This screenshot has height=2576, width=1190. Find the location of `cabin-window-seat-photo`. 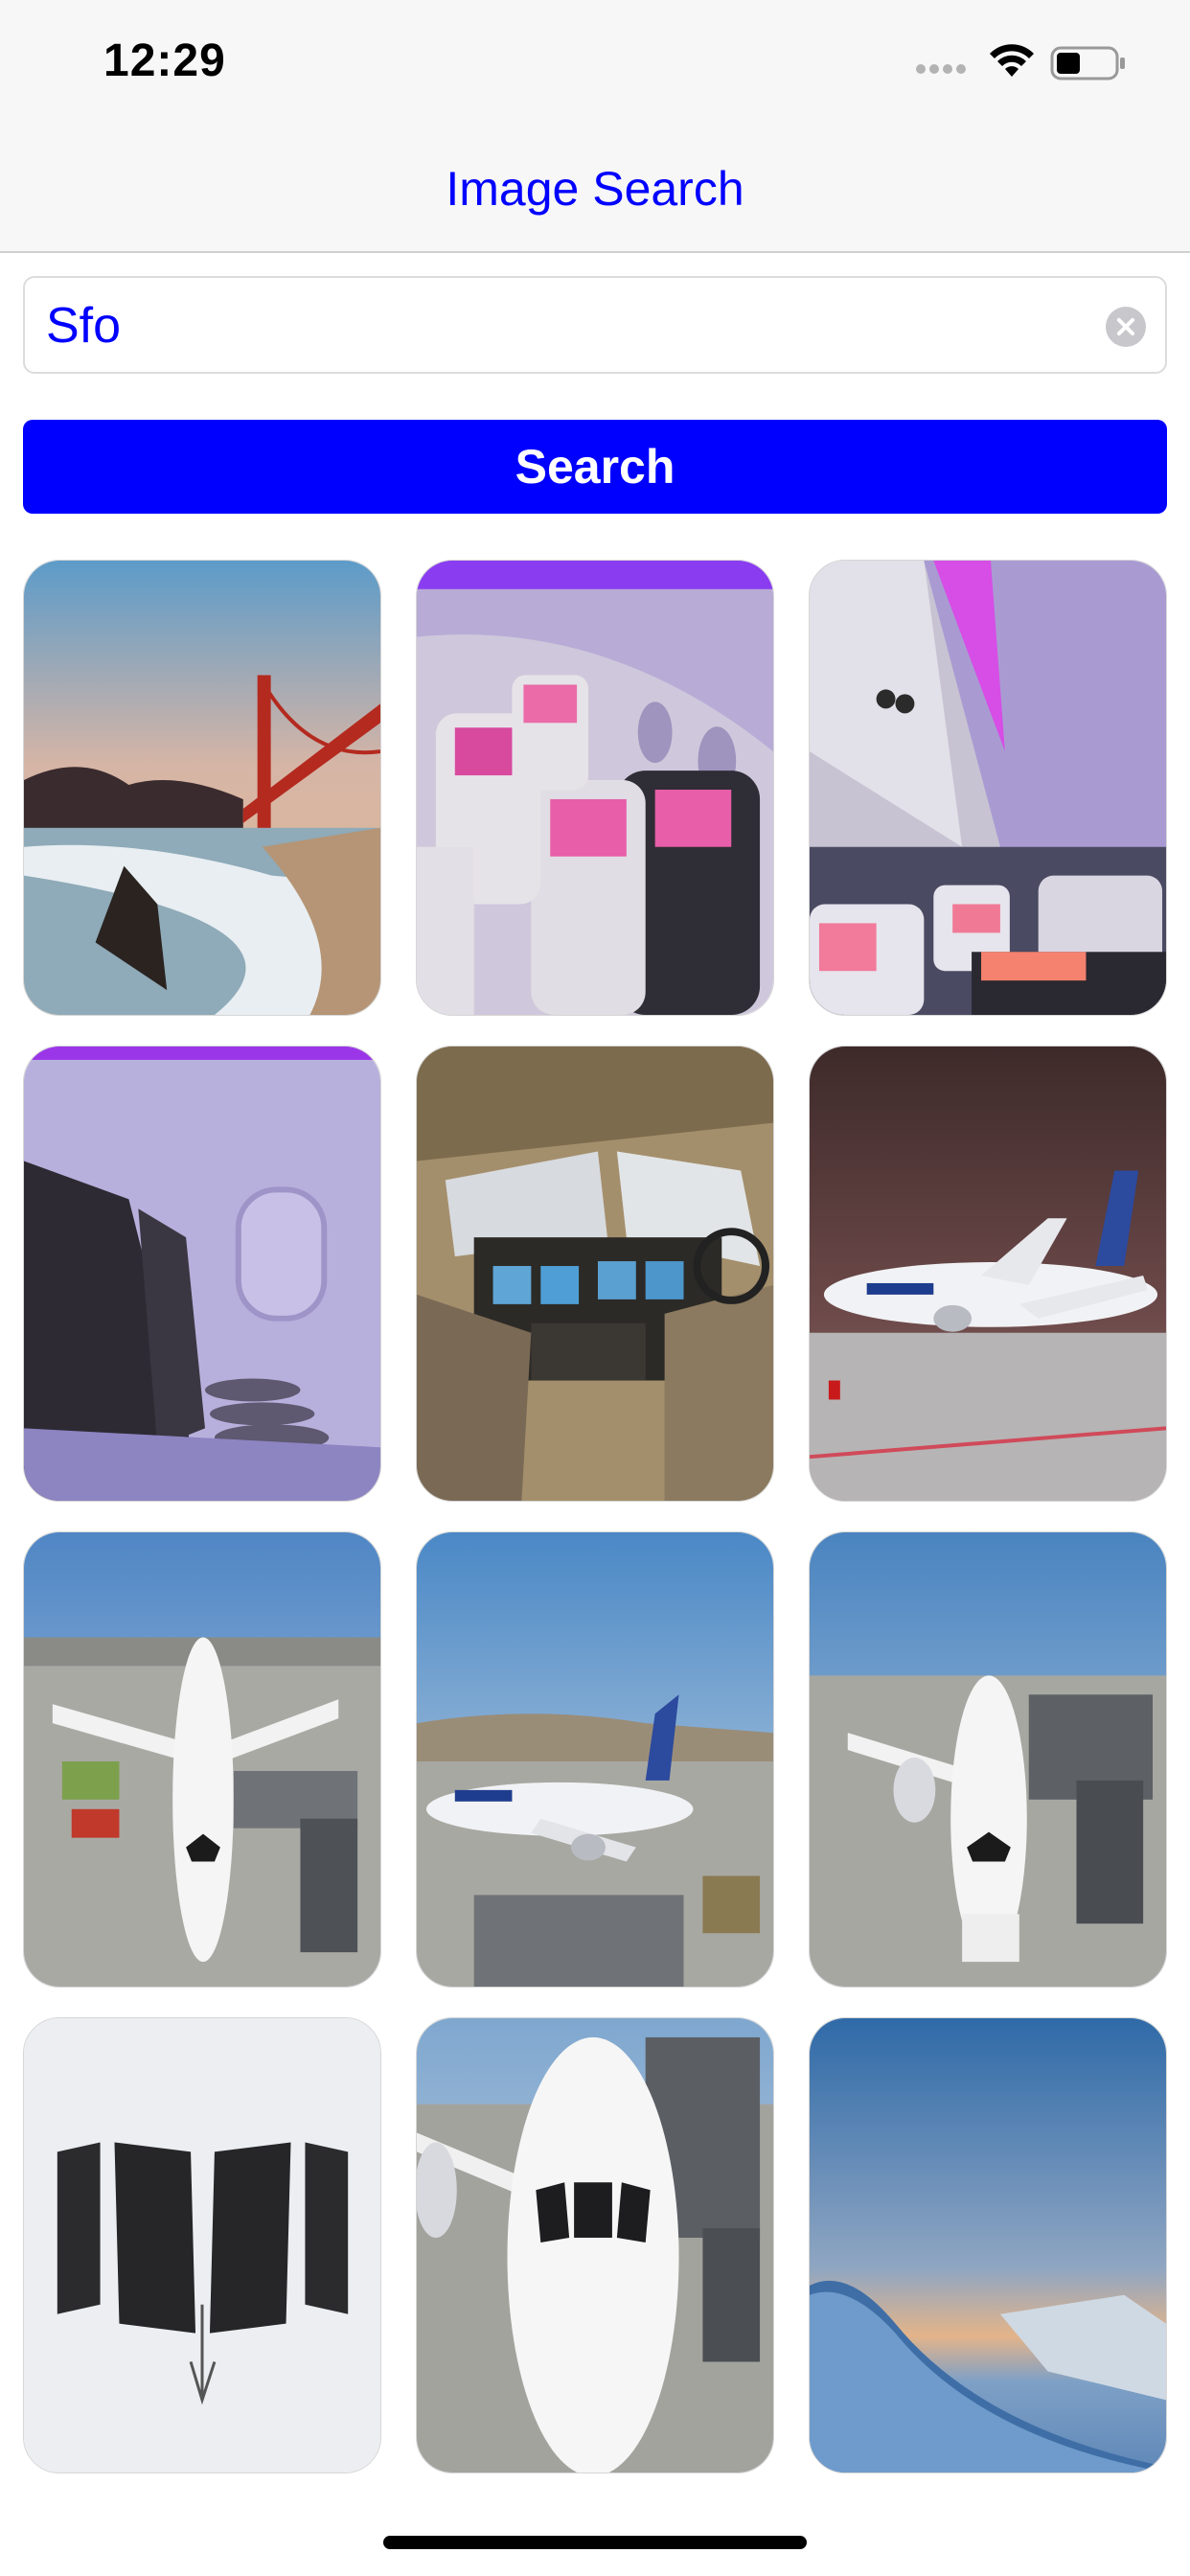

cabin-window-seat-photo is located at coordinates (202, 1274).